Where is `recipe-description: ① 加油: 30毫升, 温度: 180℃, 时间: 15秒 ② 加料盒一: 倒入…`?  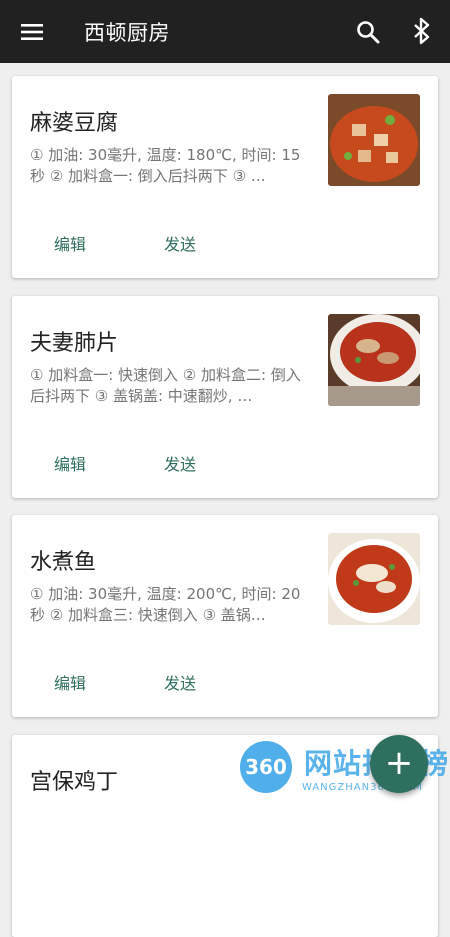 recipe-description: ① 加油: 30毫升, 温度: 180℃, 时间: 15秒 ② 加料盒一: 倒入… is located at coordinates (165, 165).